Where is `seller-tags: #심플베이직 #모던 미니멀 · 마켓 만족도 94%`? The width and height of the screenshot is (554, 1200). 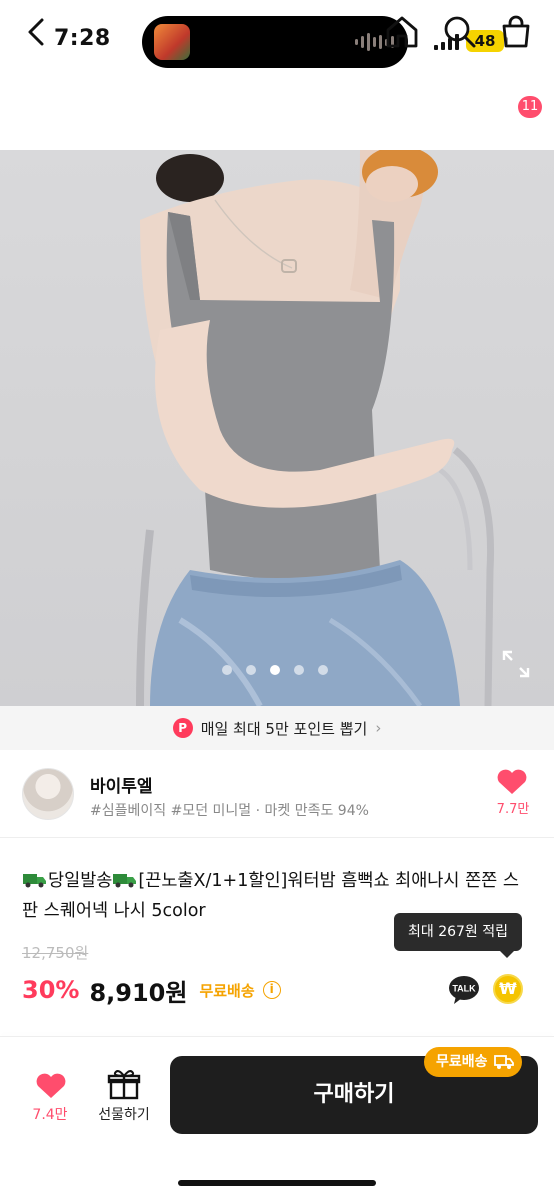 seller-tags: #심플베이직 #모던 미니멀 · 마켓 만족도 94% is located at coordinates (229, 811).